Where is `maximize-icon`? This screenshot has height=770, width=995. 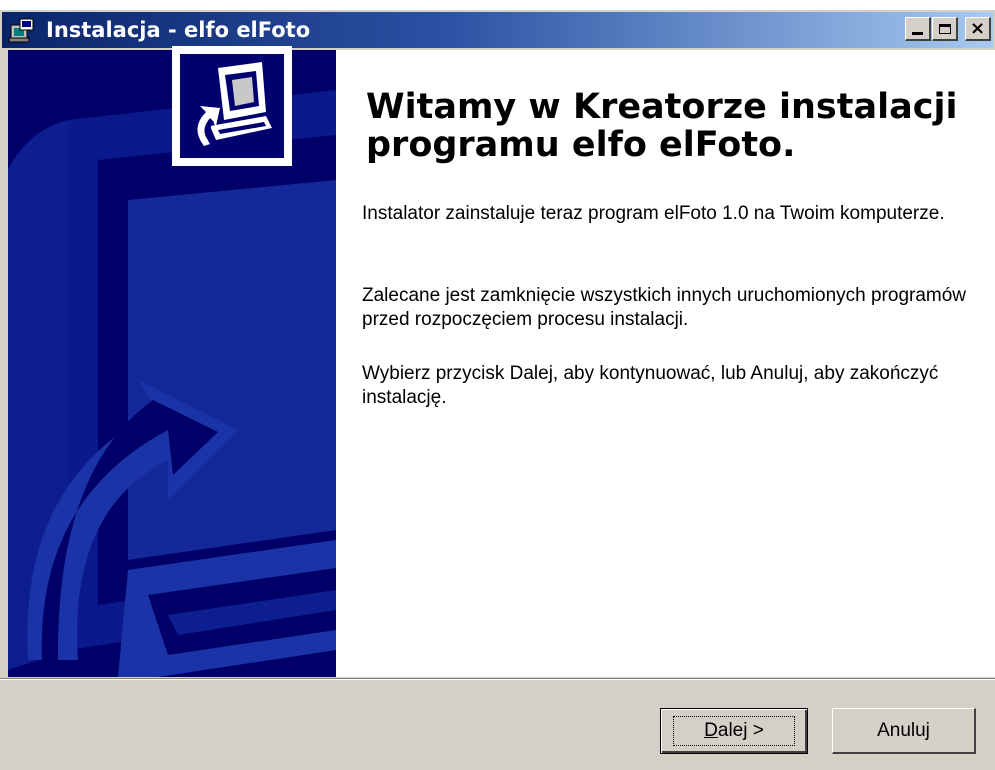 maximize-icon is located at coordinates (944, 28).